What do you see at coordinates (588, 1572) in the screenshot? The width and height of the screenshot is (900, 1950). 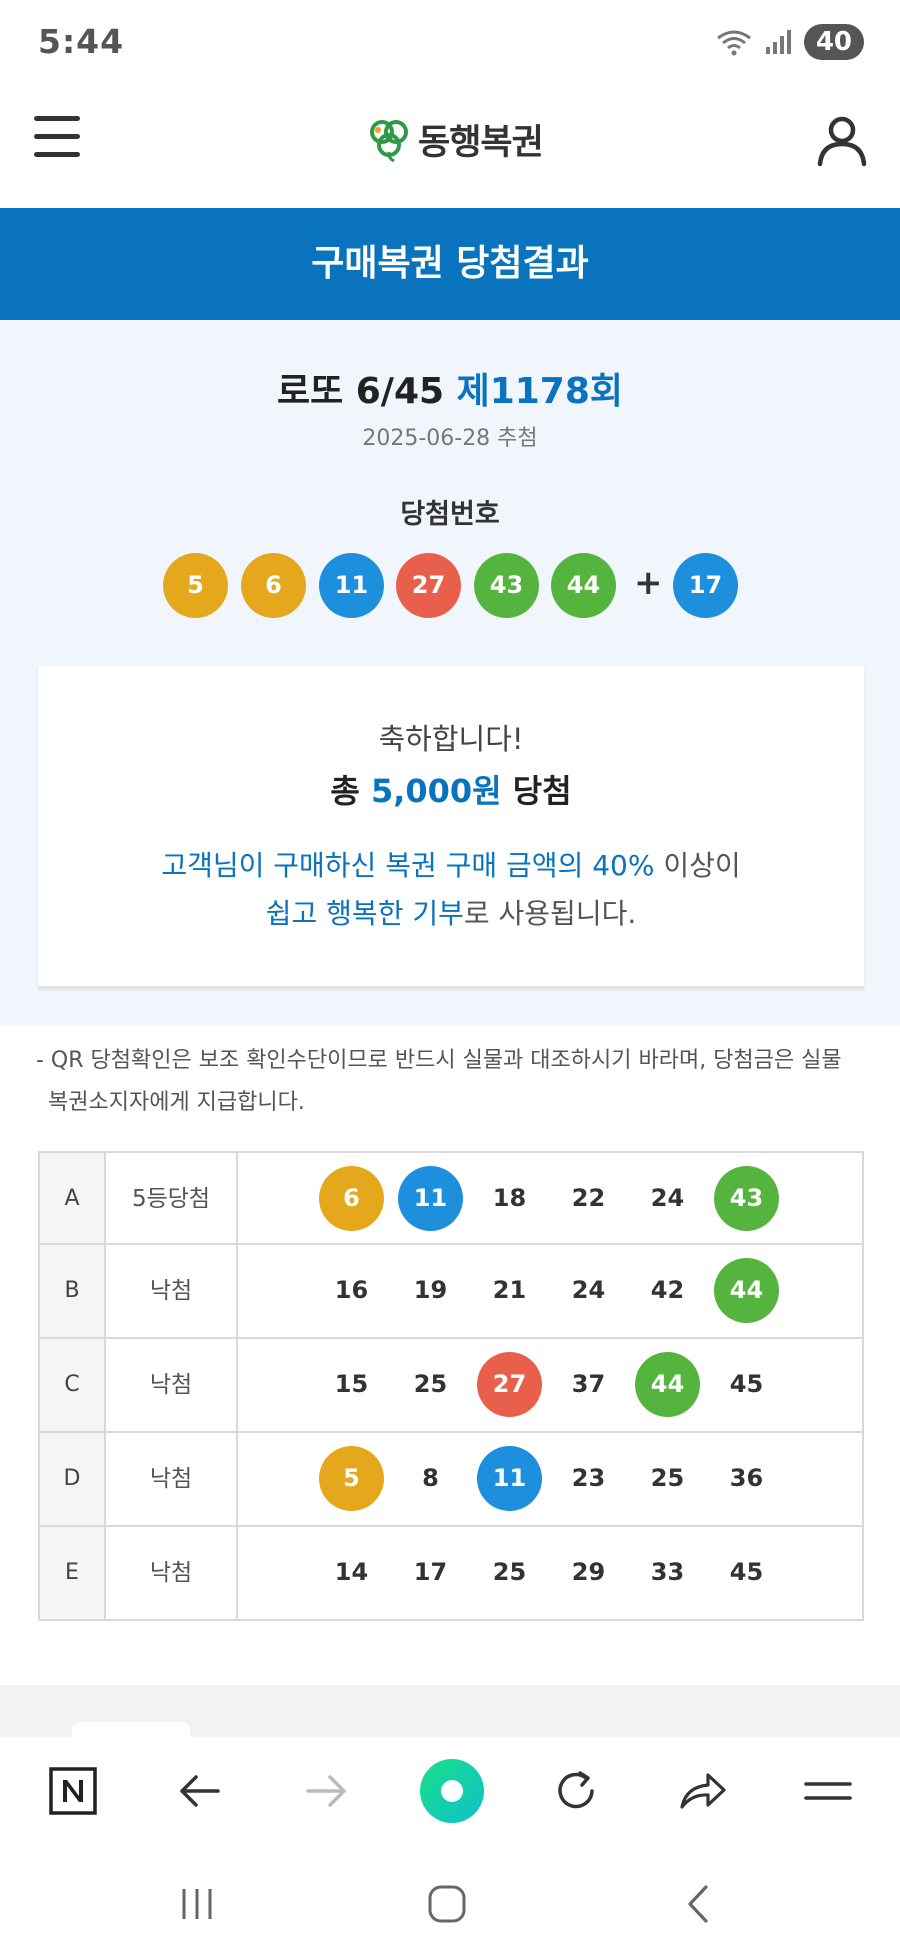 I see `ticket-number: 29` at bounding box center [588, 1572].